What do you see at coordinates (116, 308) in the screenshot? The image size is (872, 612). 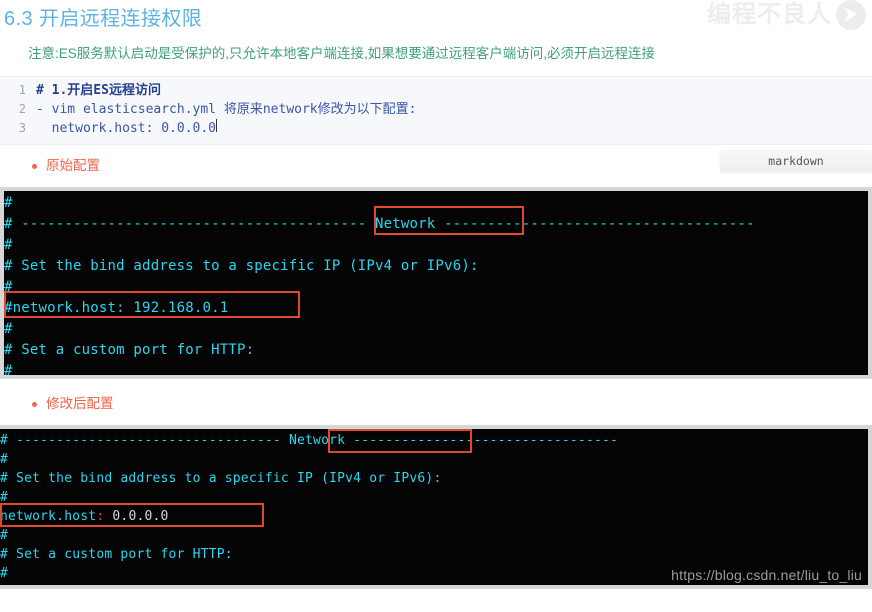 I see `terminal-line: #network.host: 192.168.0.1` at bounding box center [116, 308].